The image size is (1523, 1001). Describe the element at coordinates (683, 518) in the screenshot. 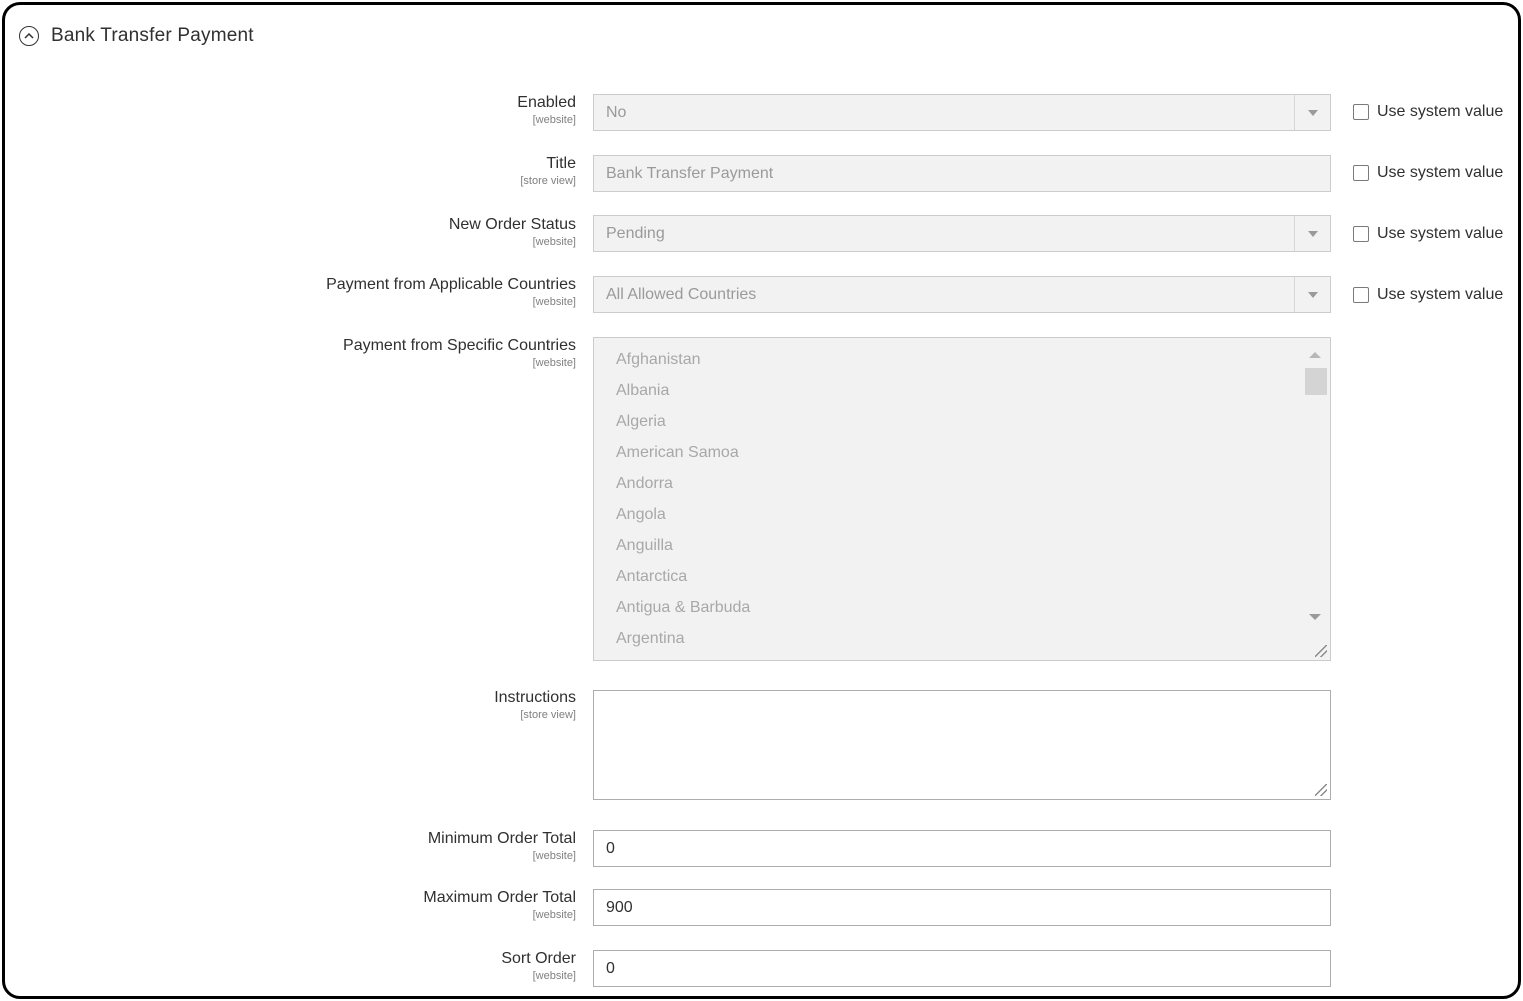

I see `country-option: Angola` at that location.